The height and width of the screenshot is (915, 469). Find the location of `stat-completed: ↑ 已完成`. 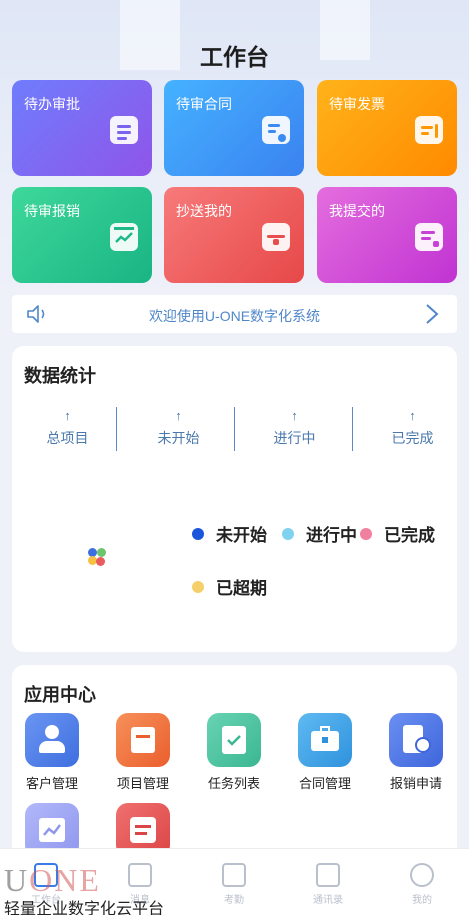

stat-completed: ↑ 已完成 is located at coordinates (412, 430).